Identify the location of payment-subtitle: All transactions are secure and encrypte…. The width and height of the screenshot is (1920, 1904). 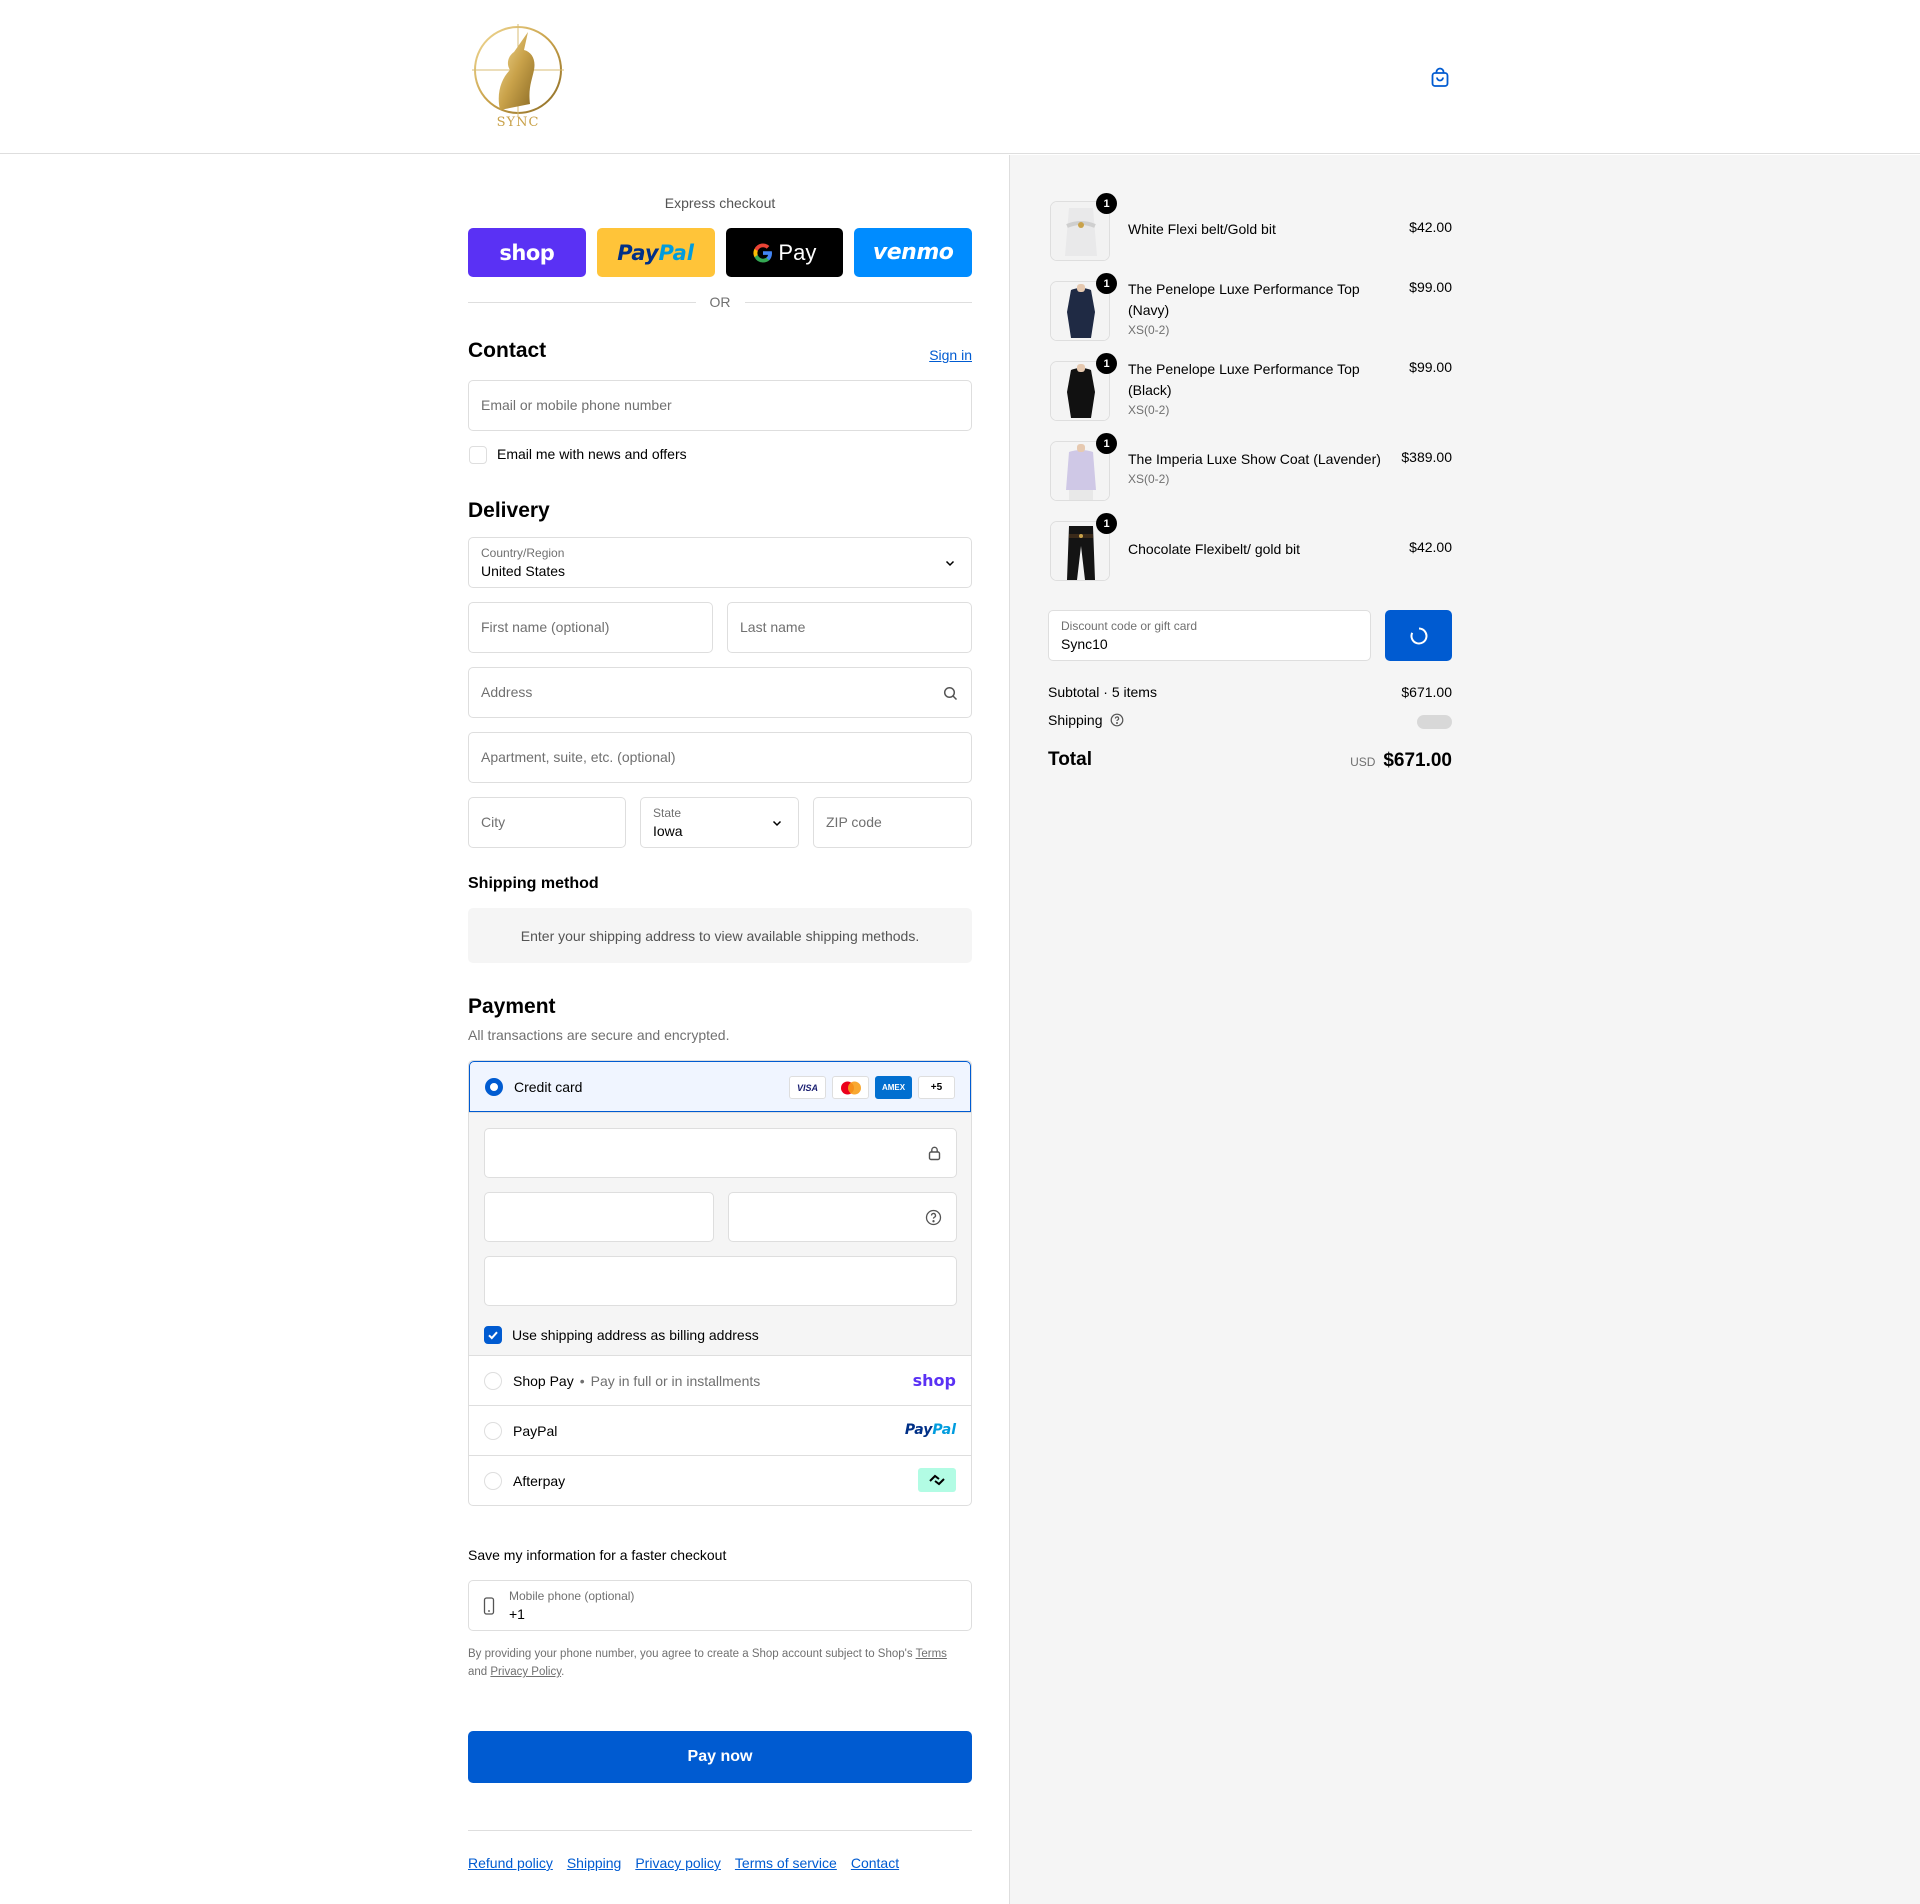
(599, 1035).